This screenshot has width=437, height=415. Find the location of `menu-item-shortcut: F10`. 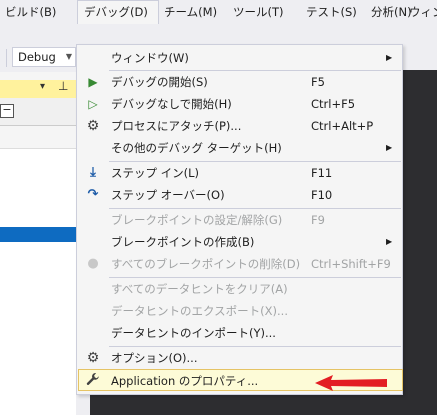

menu-item-shortcut: F10 is located at coordinates (322, 195).